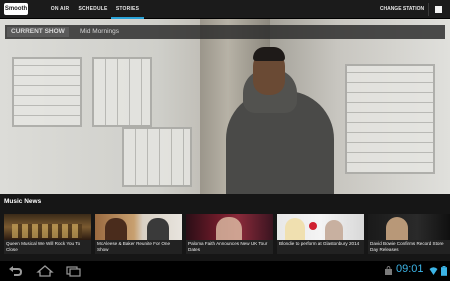  Describe the element at coordinates (23, 201) in the screenshot. I see `music-news-title: Music News` at that location.